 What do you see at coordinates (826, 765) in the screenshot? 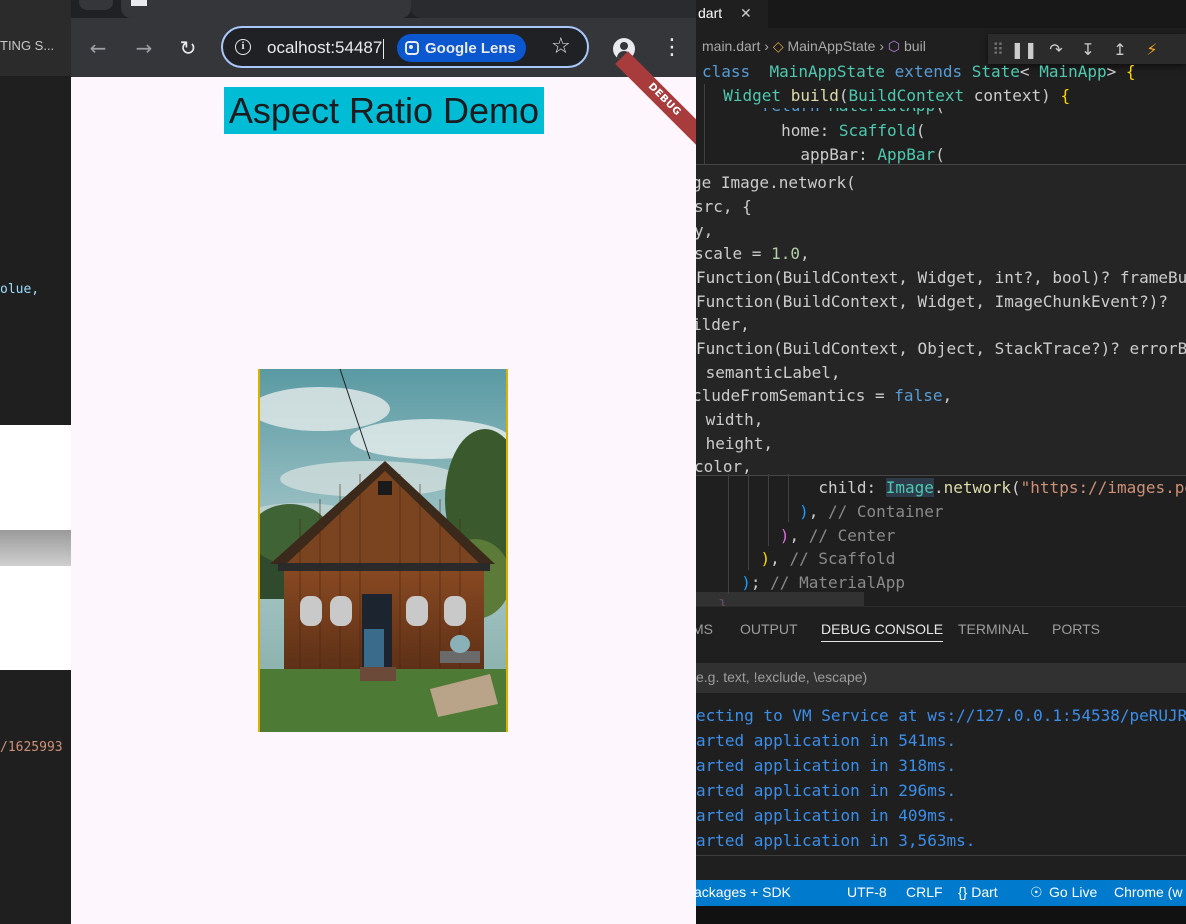
I see `console-line: arted application in 318ms.` at bounding box center [826, 765].